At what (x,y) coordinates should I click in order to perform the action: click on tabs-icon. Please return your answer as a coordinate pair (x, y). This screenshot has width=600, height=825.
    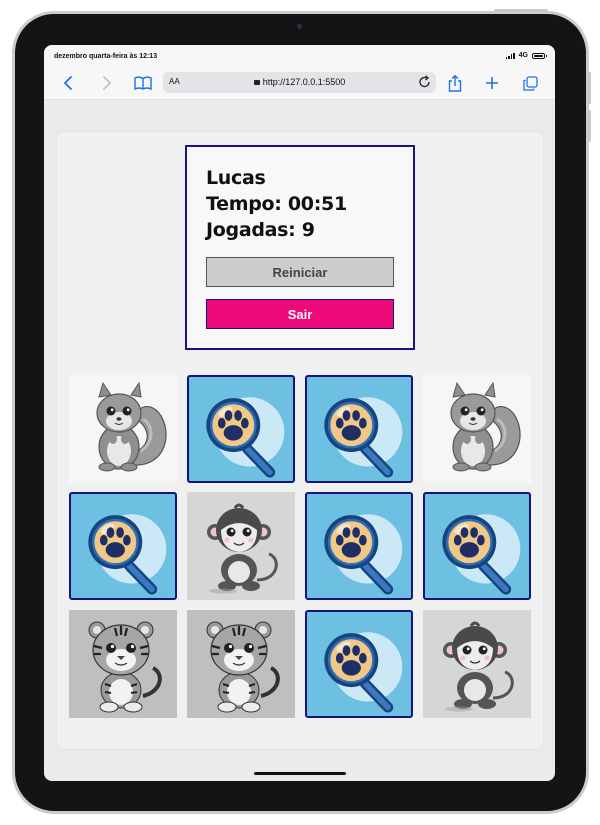
    Looking at the image, I should click on (530, 83).